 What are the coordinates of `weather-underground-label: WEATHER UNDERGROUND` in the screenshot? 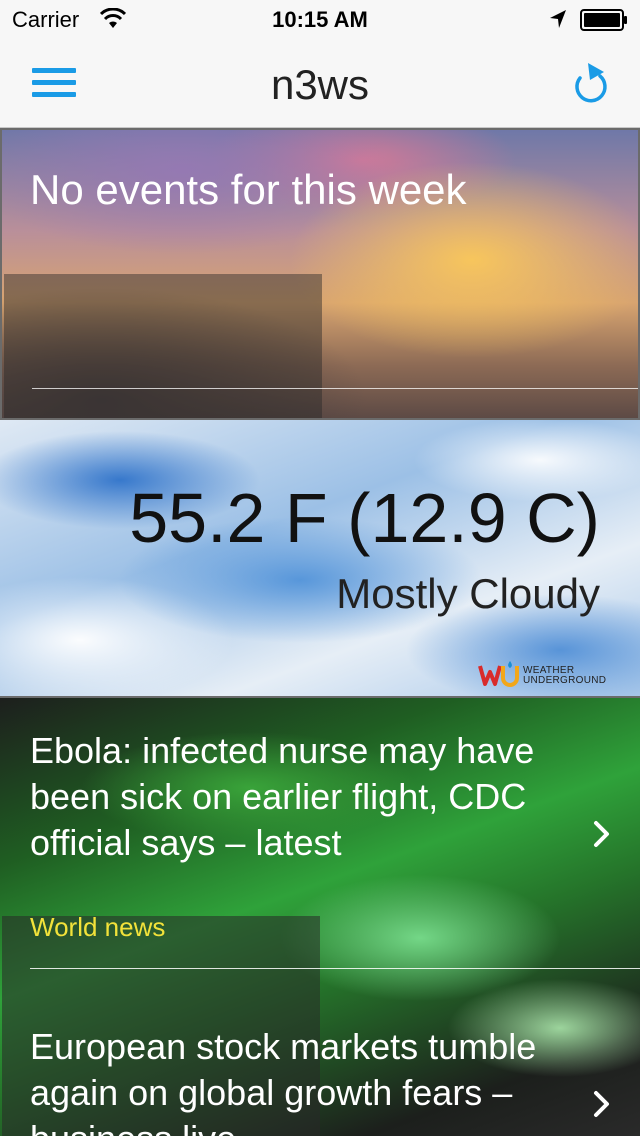 It's located at (564, 676).